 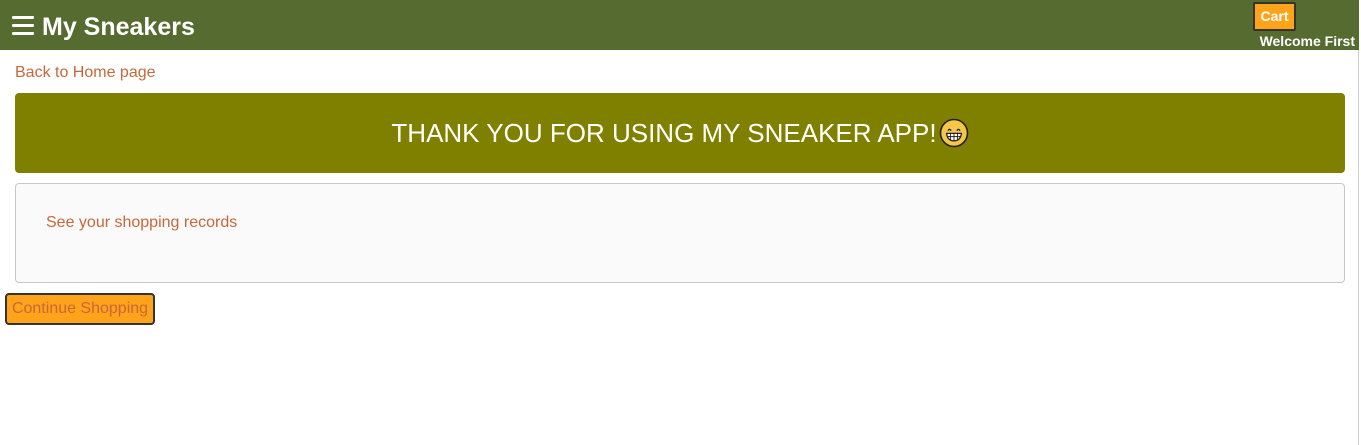 I want to click on brand-title: My Sneakers, so click(x=118, y=27).